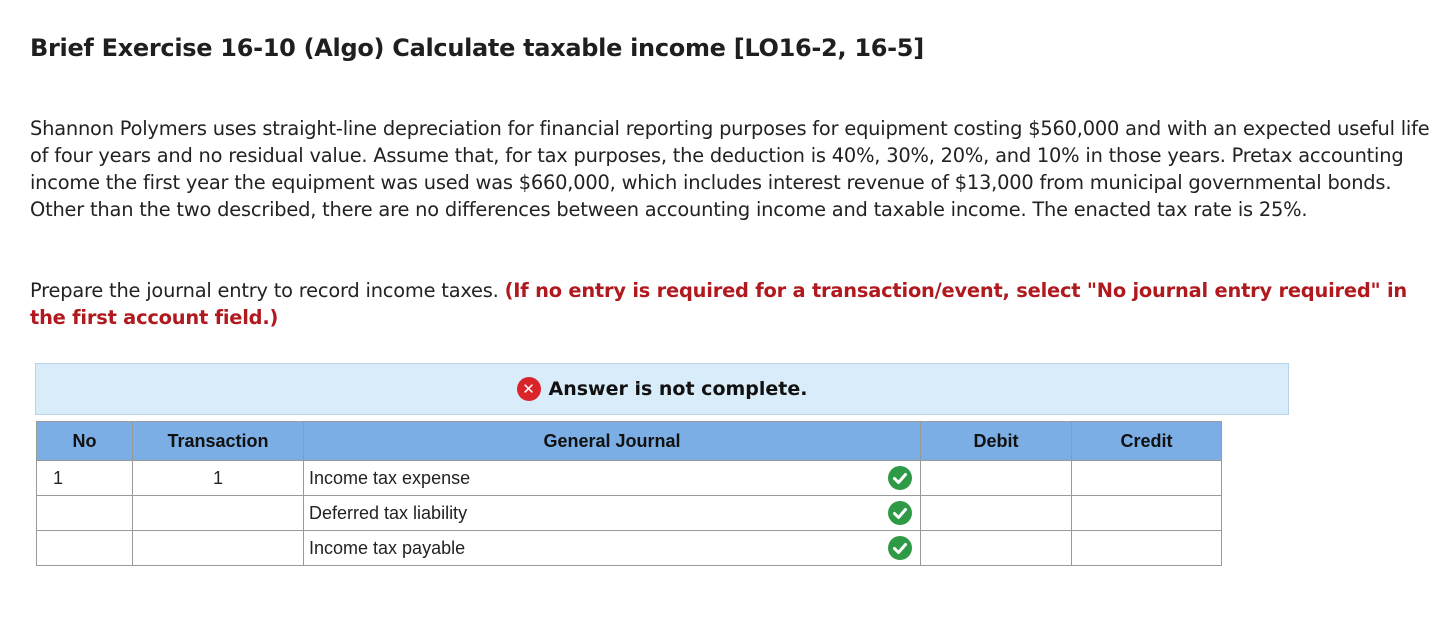  Describe the element at coordinates (612, 478) in the screenshot. I see `account-select: Income tax expense` at that location.